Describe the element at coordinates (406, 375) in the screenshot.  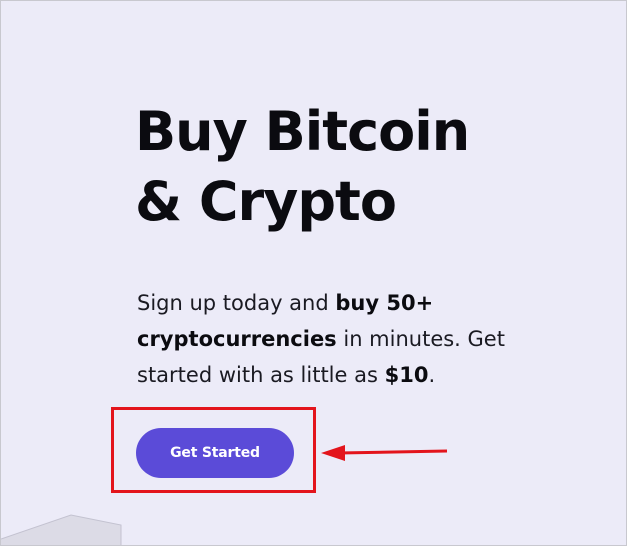
I see `subtitle-bold-price: $10` at that location.